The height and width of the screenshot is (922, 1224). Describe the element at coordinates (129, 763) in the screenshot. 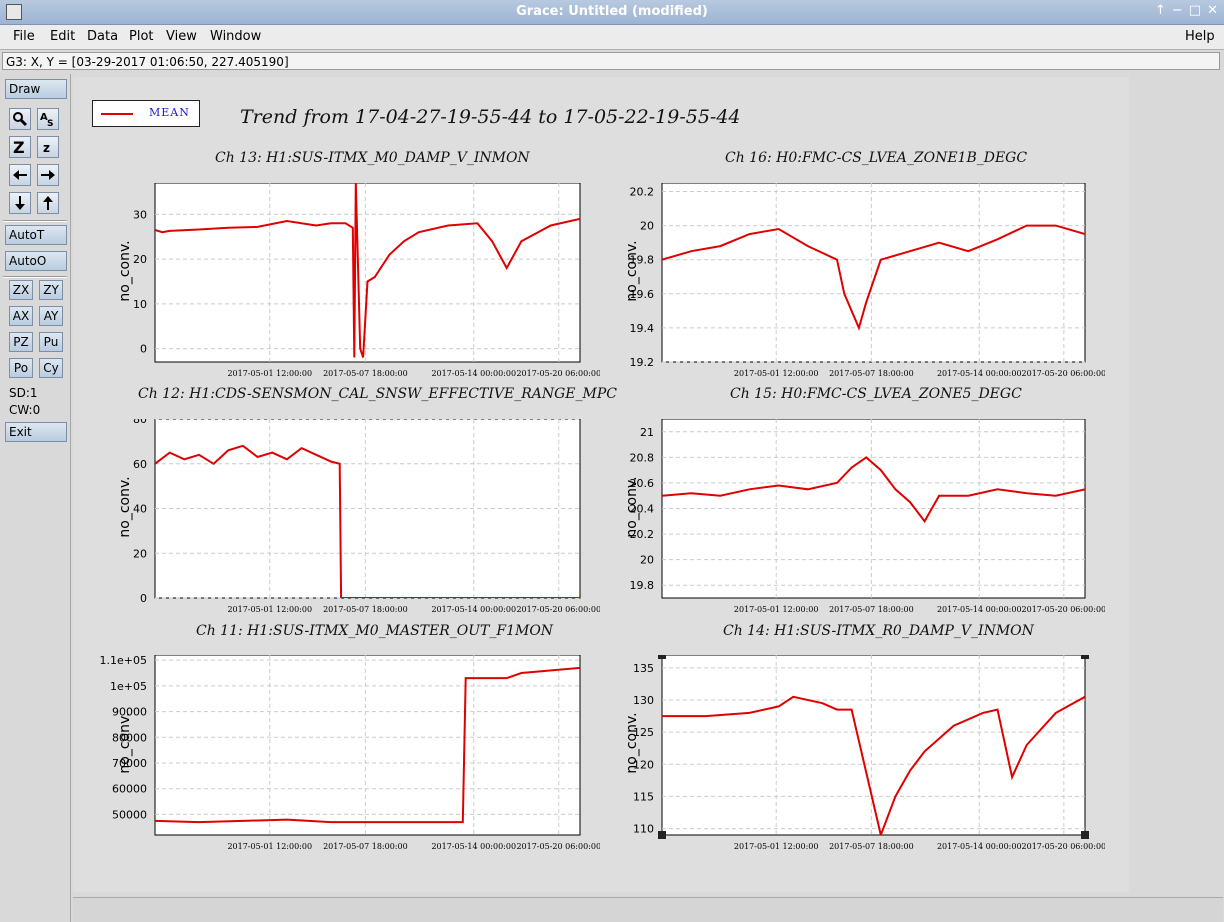

I see `y-tick-label: 70000` at that location.